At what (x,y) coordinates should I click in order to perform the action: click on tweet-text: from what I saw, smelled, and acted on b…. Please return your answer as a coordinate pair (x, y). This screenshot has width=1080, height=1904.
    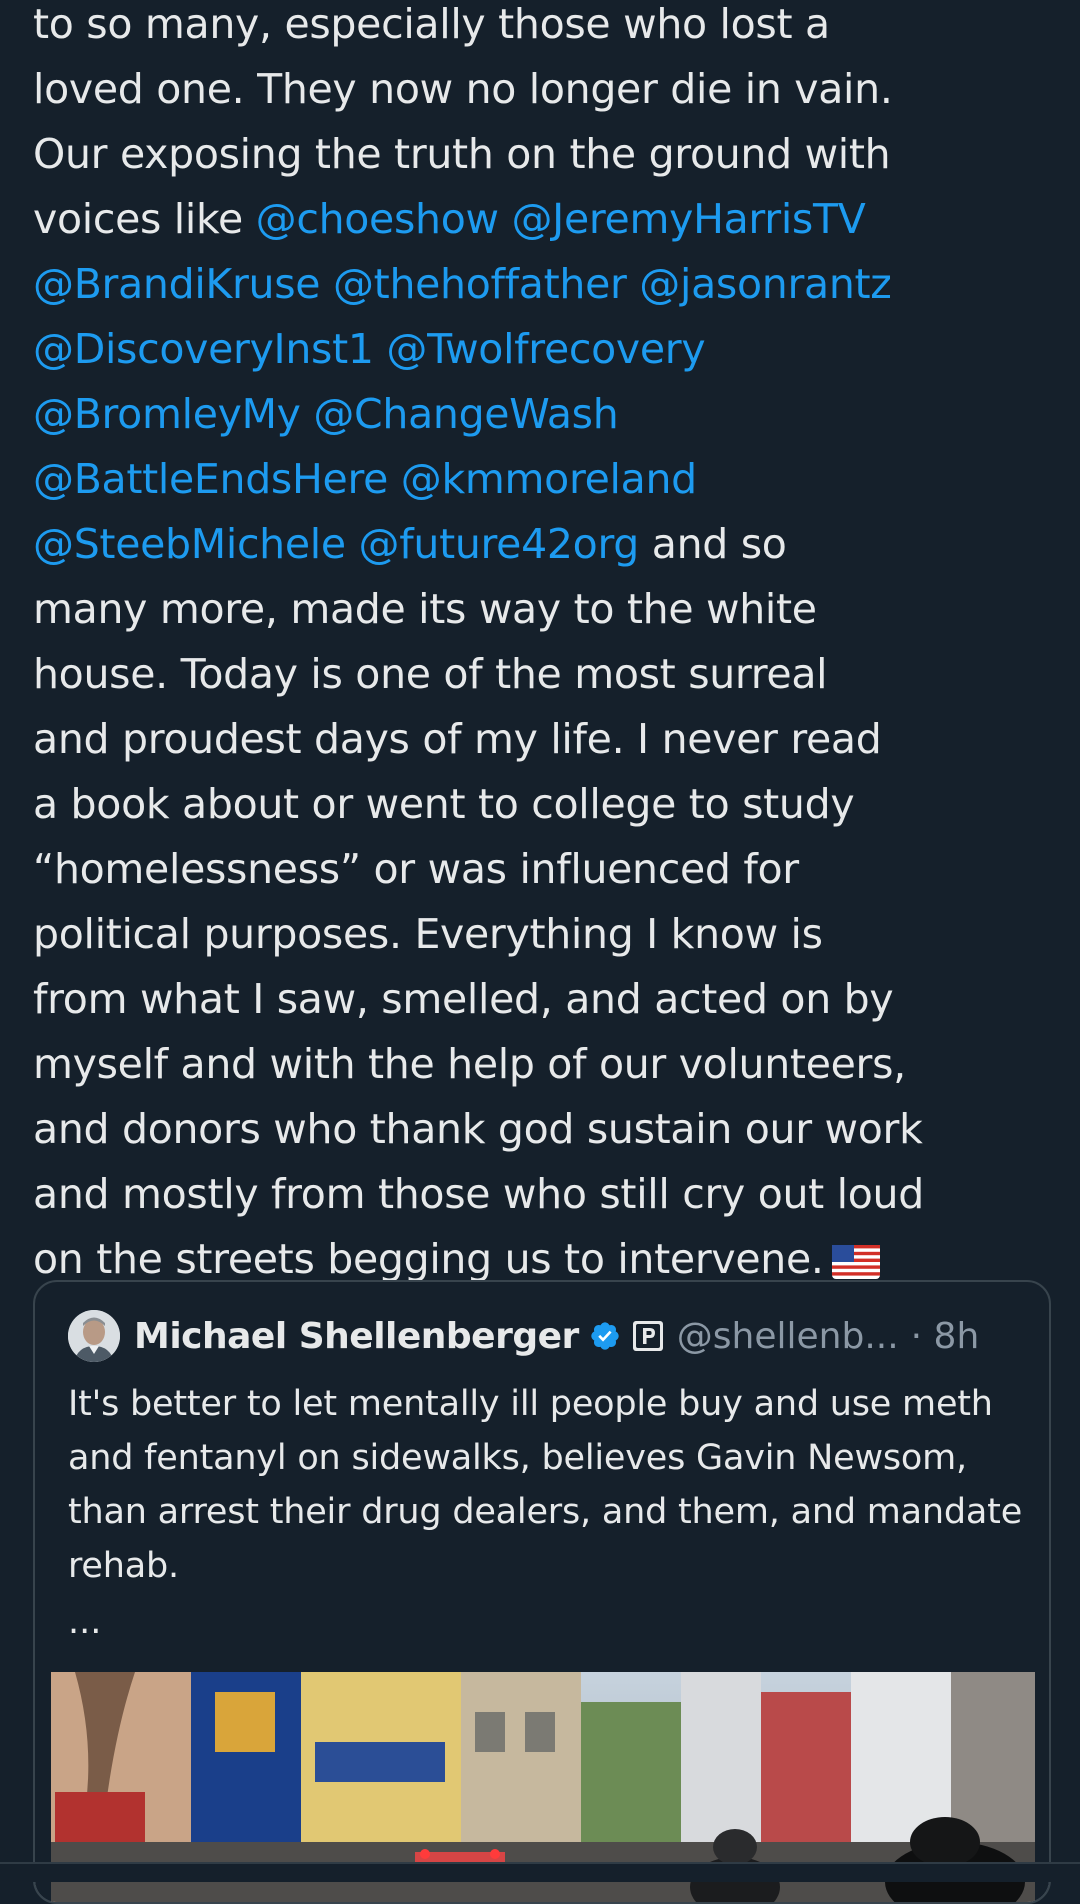
    Looking at the image, I should click on (463, 999).